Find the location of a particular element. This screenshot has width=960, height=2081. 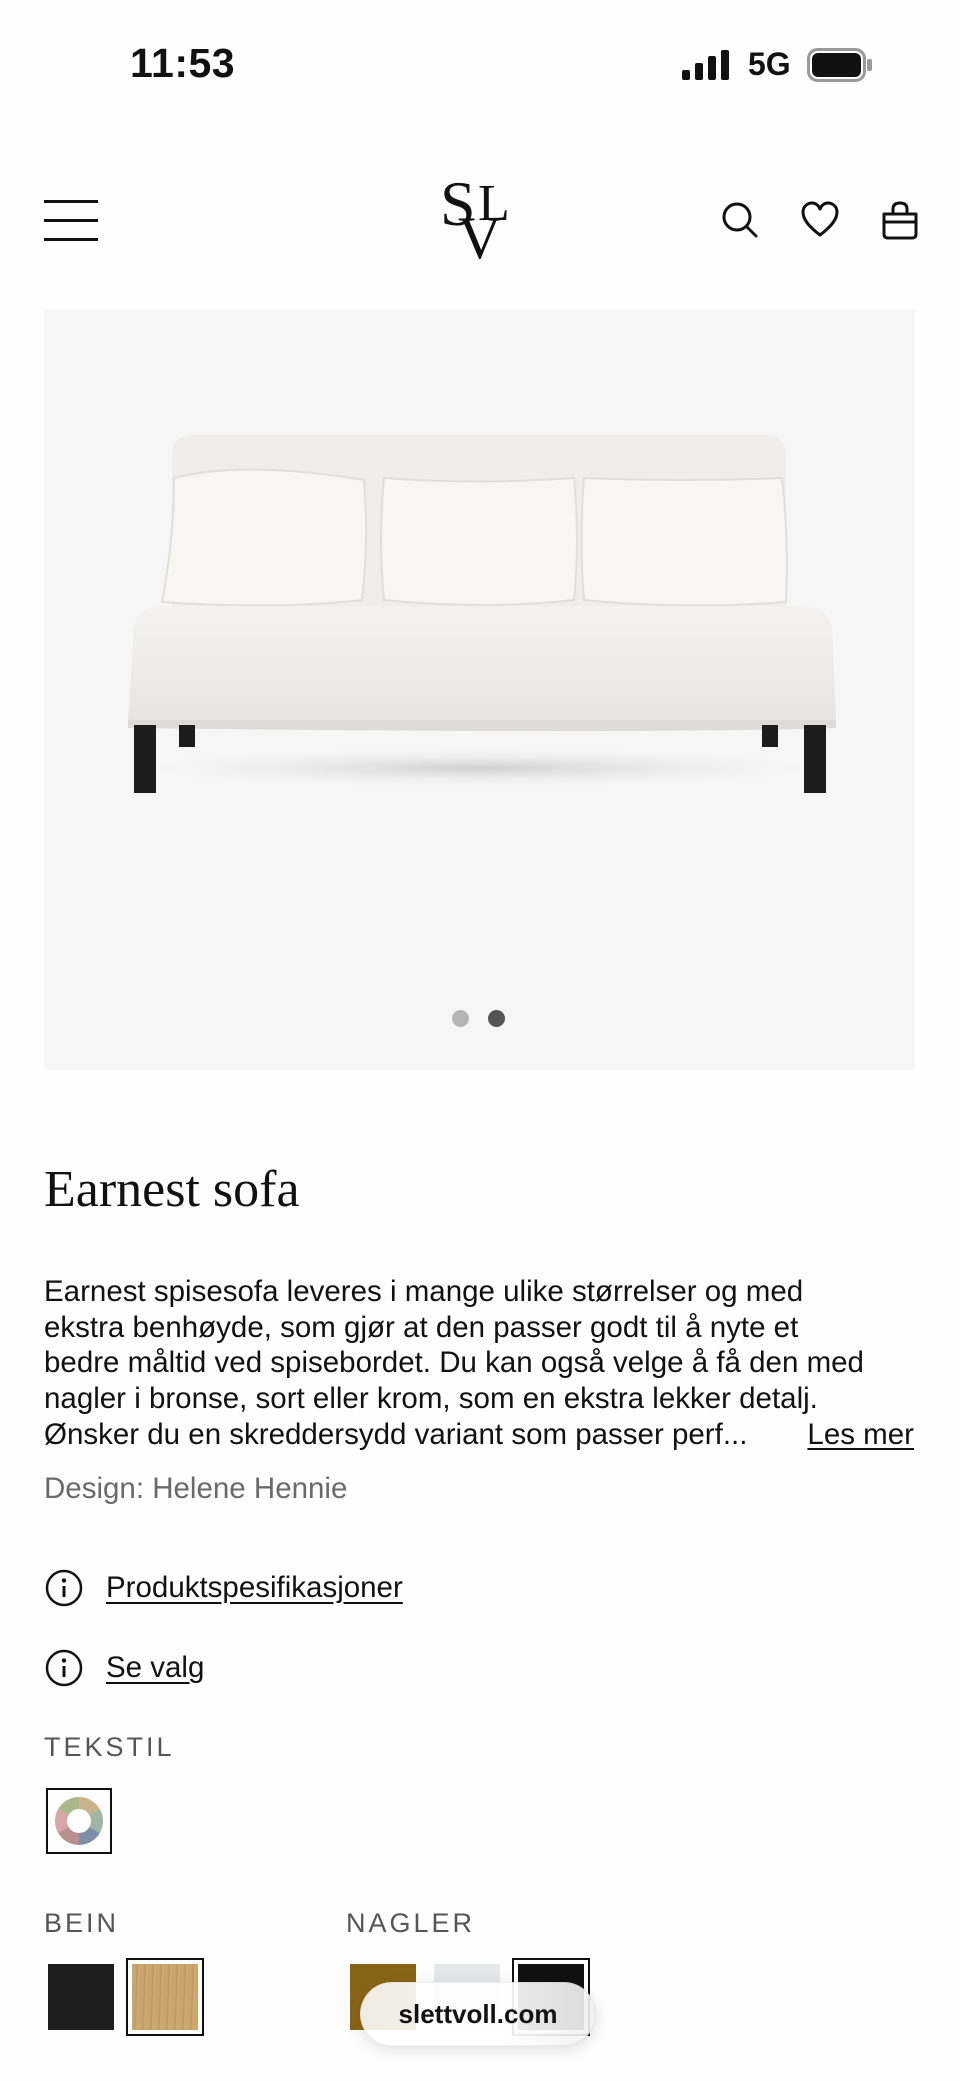

browser-url-bar: slettvoll.com is located at coordinates (478, 2014).